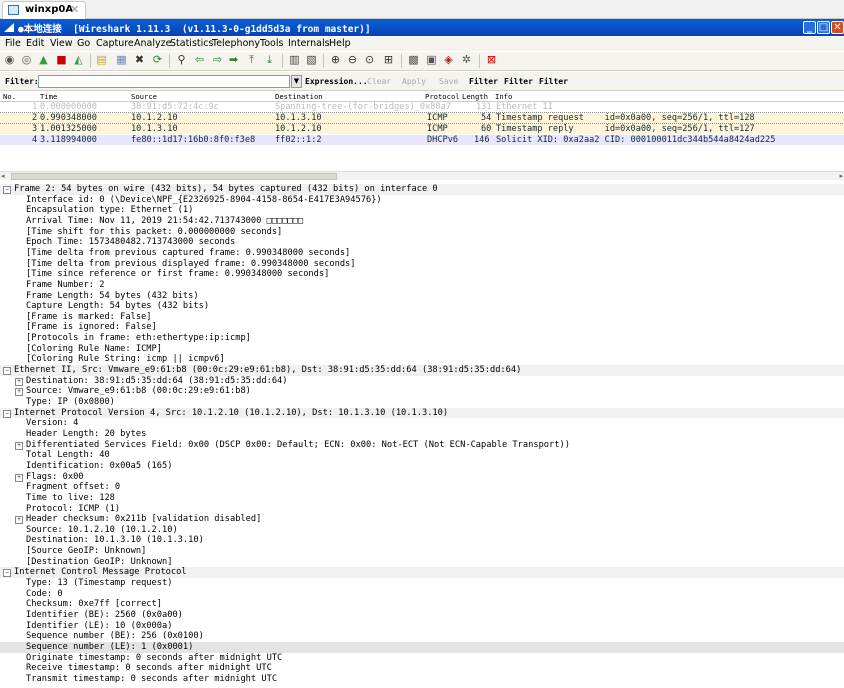  Describe the element at coordinates (294, 59) in the screenshot. I see `colorize-icon: ▥` at that location.